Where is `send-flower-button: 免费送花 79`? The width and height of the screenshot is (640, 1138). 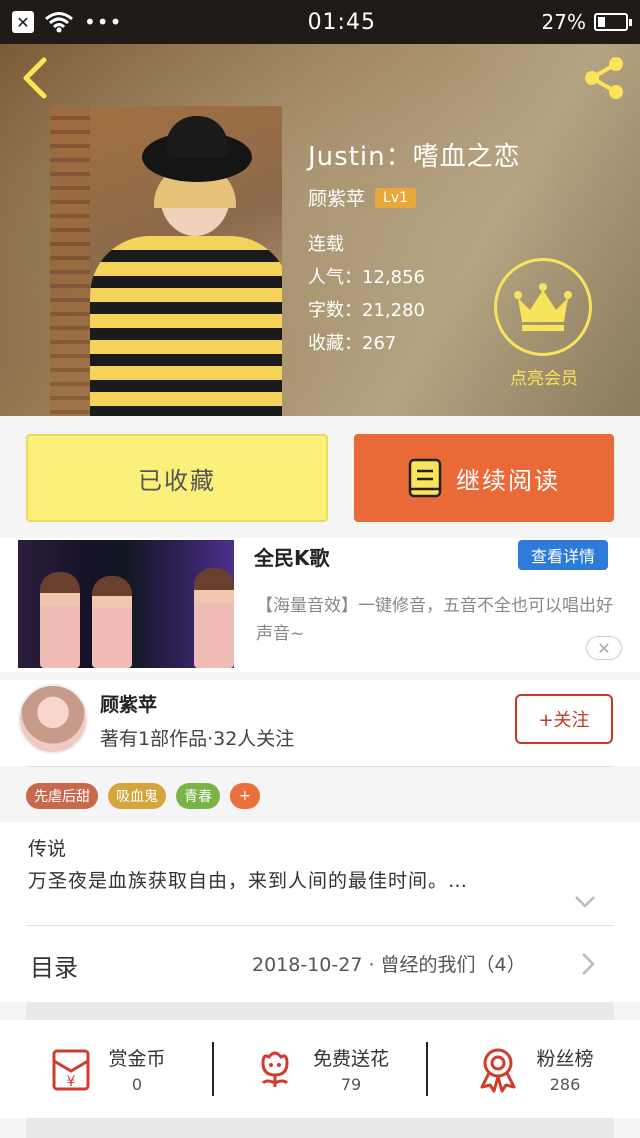
send-flower-button: 免费送花 79 is located at coordinates (320, 1069).